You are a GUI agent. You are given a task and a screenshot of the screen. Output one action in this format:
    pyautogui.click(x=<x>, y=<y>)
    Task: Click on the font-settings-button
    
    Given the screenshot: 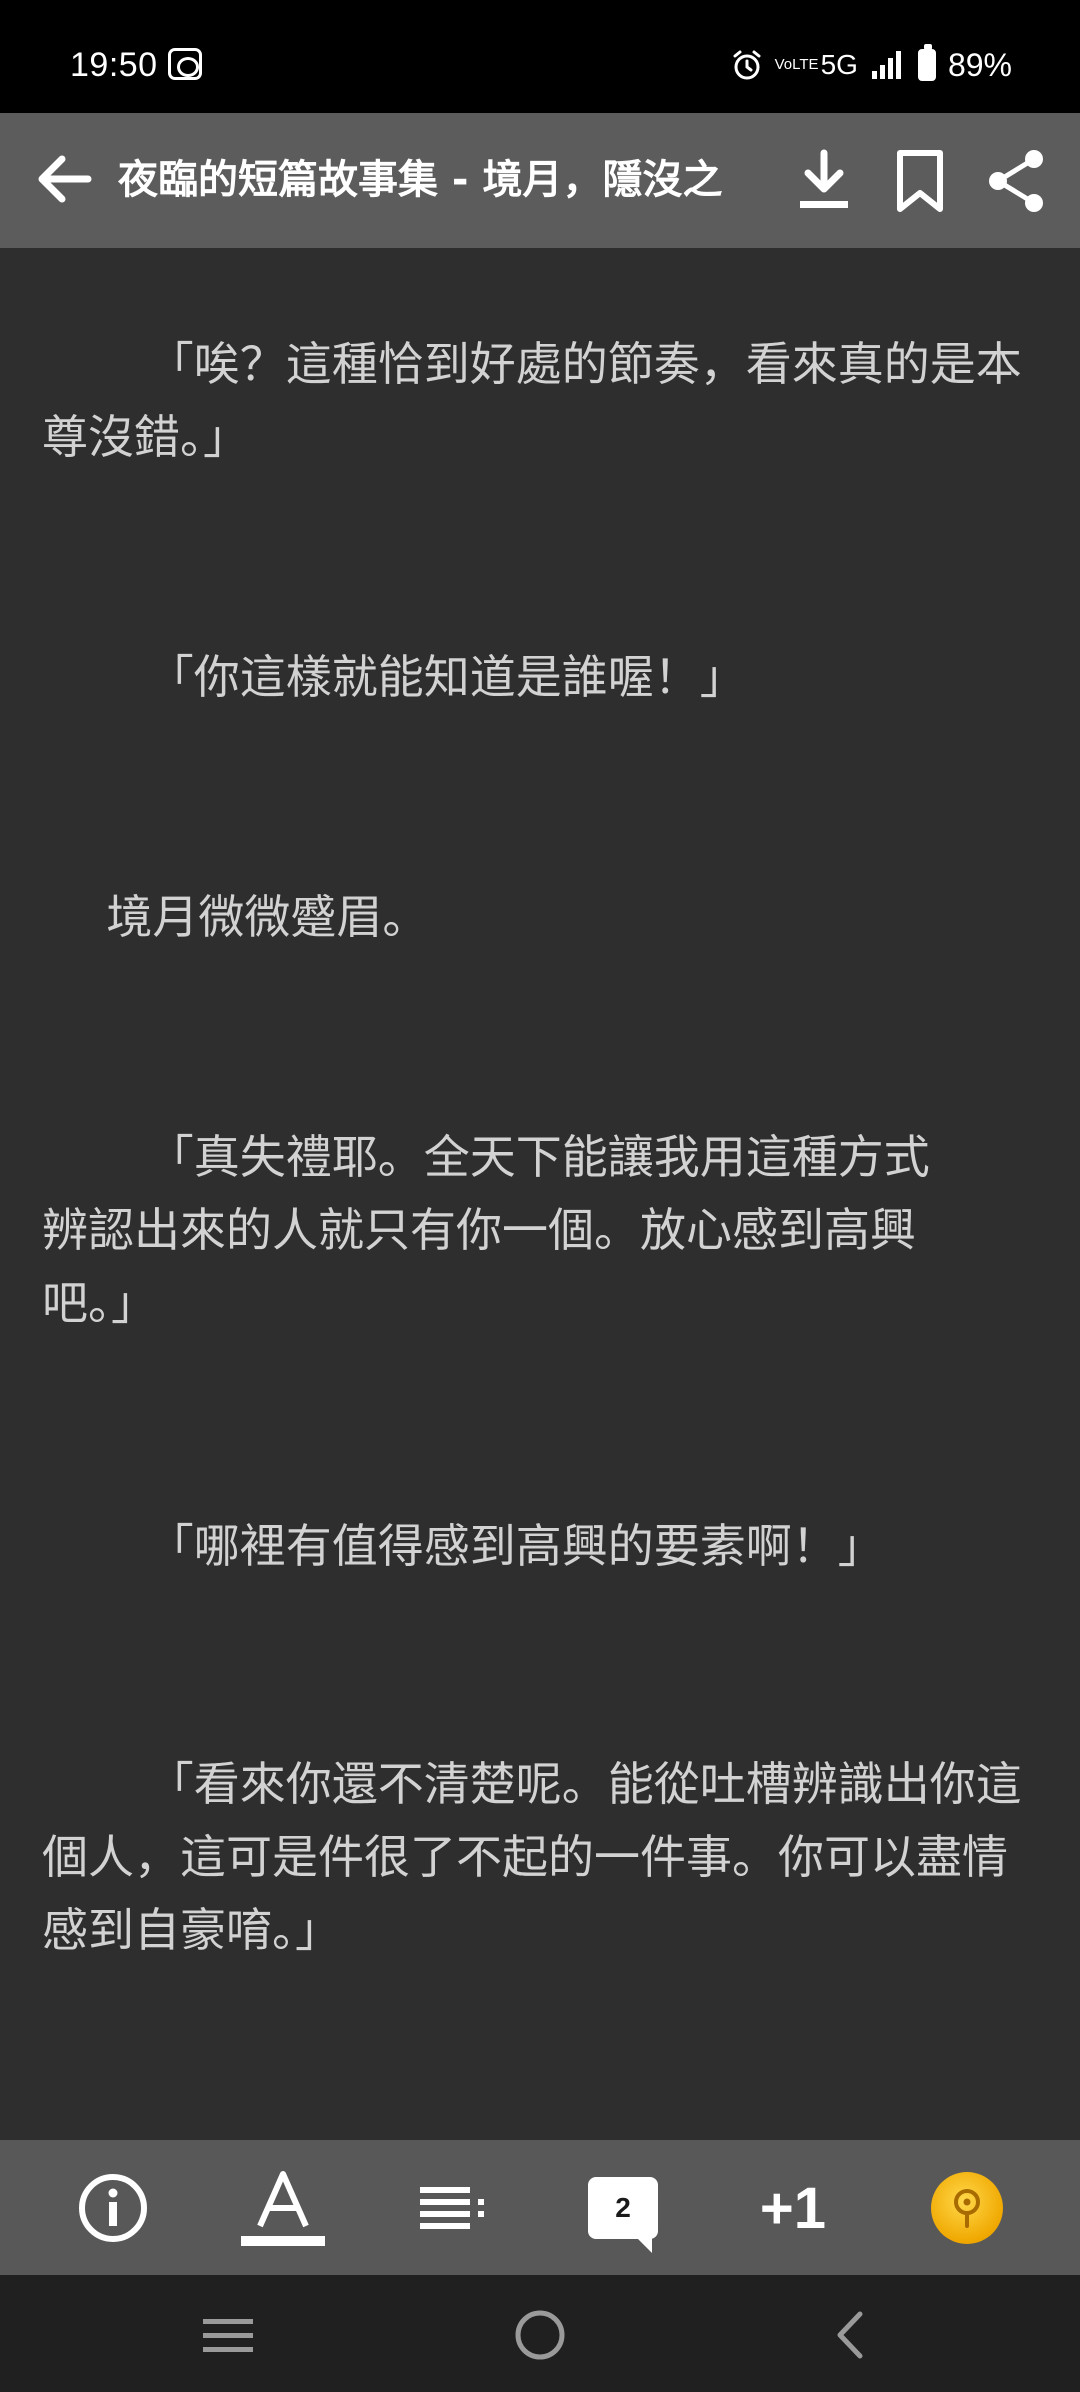 What is the action you would take?
    pyautogui.click(x=283, y=2208)
    